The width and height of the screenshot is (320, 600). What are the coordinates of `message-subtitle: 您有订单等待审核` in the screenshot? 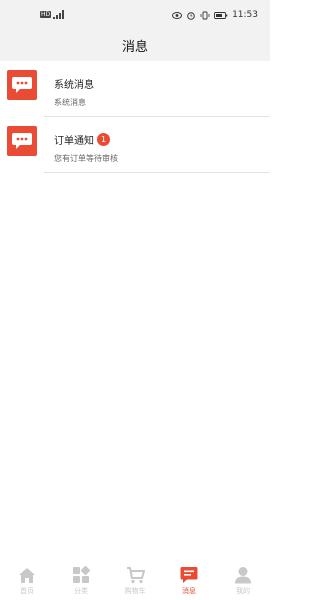 It's located at (86, 158).